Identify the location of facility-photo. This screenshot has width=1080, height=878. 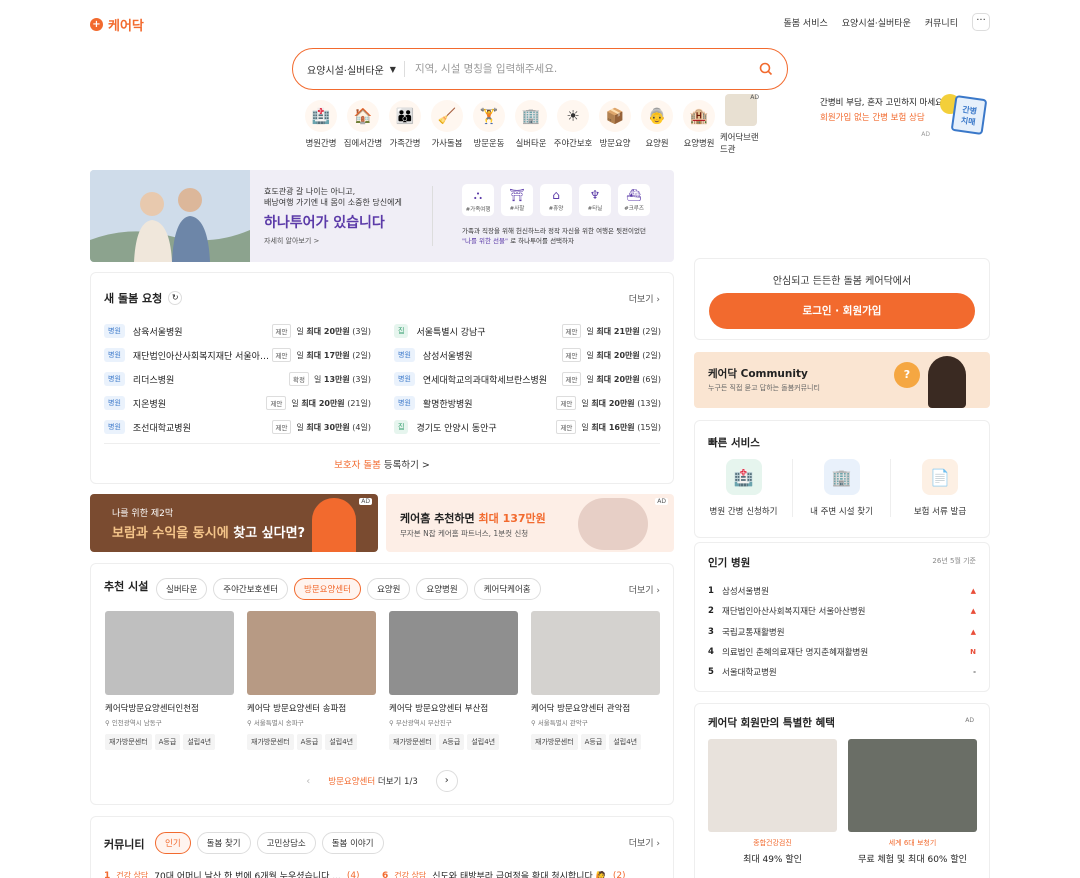
(453, 653).